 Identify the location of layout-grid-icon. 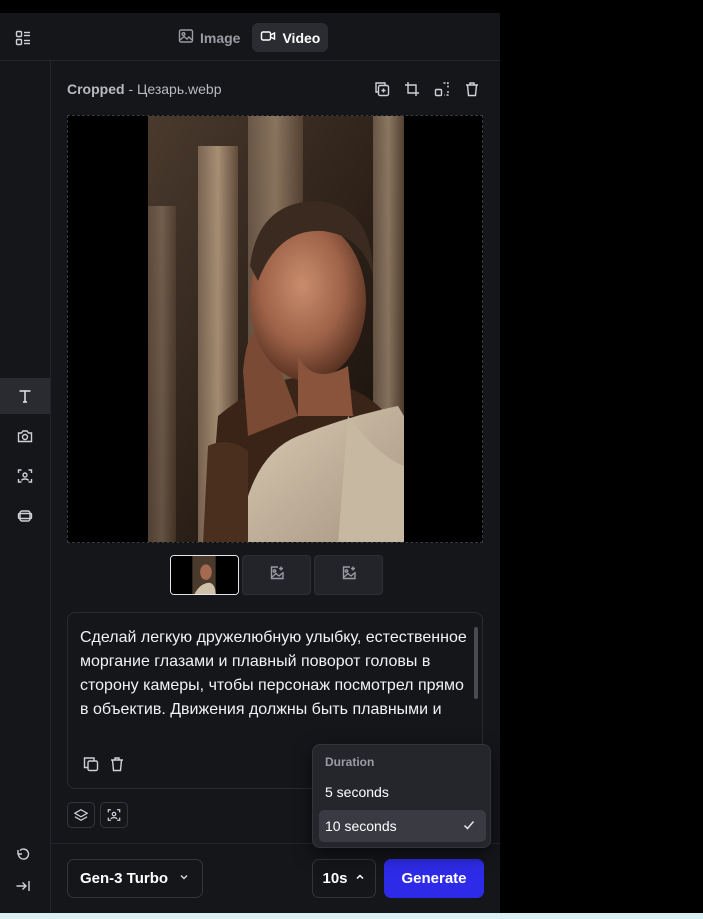
(23, 38).